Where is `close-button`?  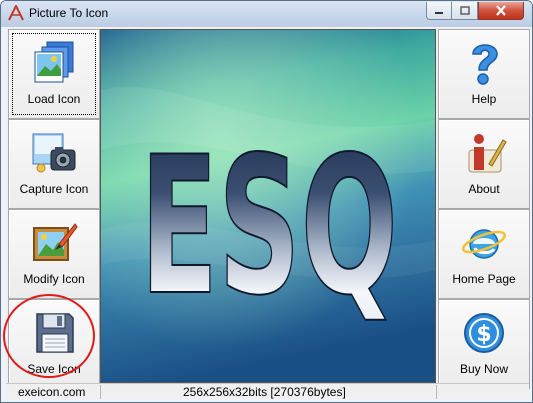
close-button is located at coordinates (501, 11).